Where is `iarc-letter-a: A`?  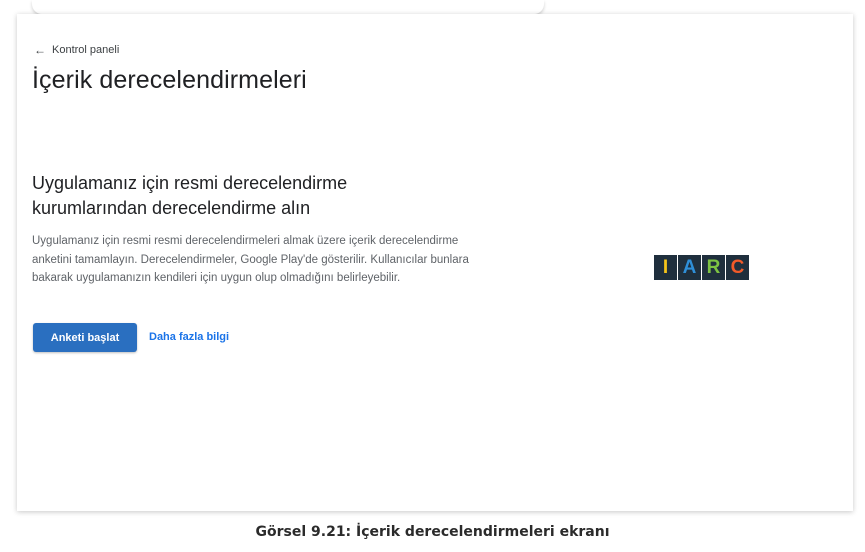 iarc-letter-a: A is located at coordinates (689, 267).